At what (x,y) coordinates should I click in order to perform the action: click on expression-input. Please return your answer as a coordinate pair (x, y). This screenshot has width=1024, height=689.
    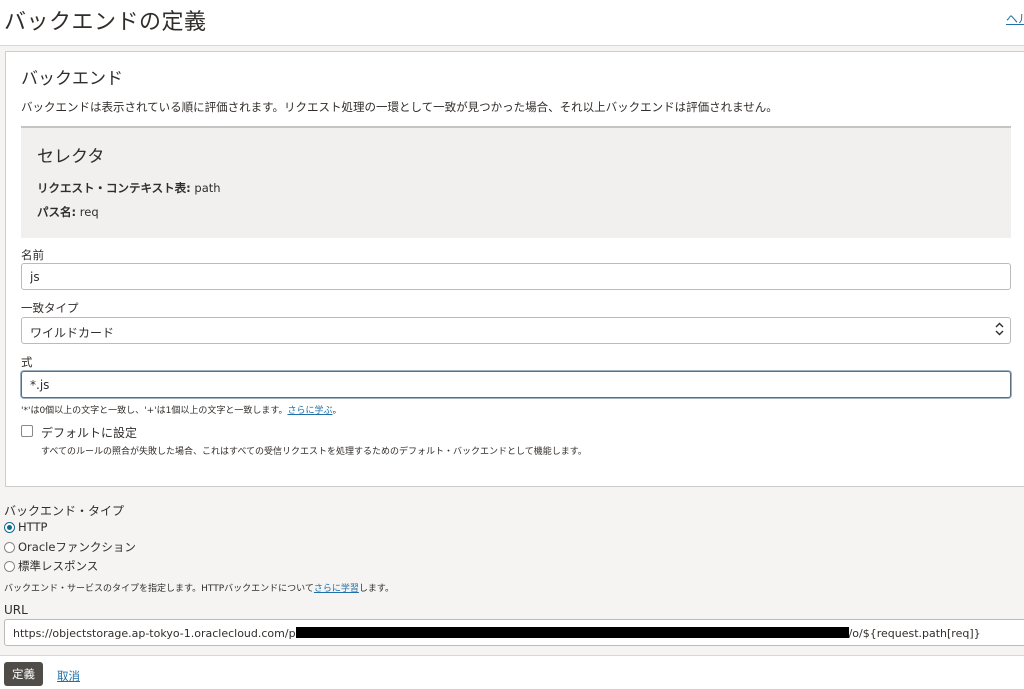
    Looking at the image, I should click on (516, 384).